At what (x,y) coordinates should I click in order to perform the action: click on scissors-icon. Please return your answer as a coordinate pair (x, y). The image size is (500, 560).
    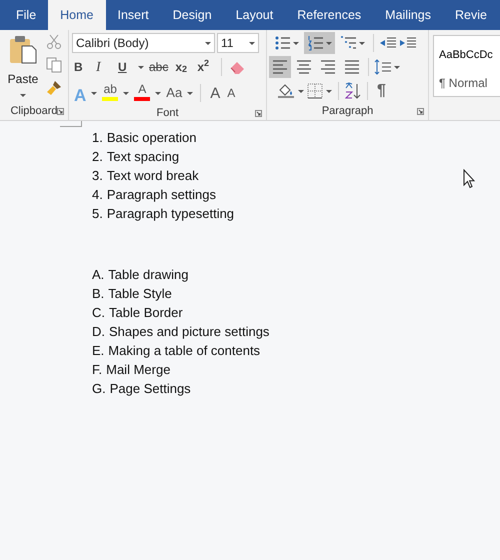
    Looking at the image, I should click on (54, 42).